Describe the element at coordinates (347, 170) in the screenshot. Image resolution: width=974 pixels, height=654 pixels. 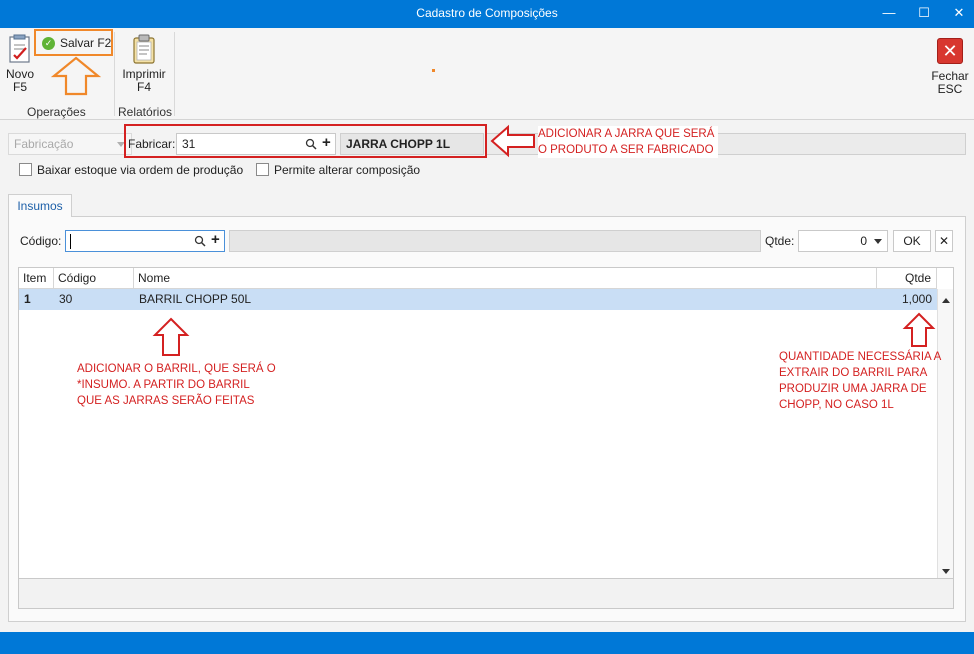
I see `permite-alterar-label: Permite alterar composição` at that location.